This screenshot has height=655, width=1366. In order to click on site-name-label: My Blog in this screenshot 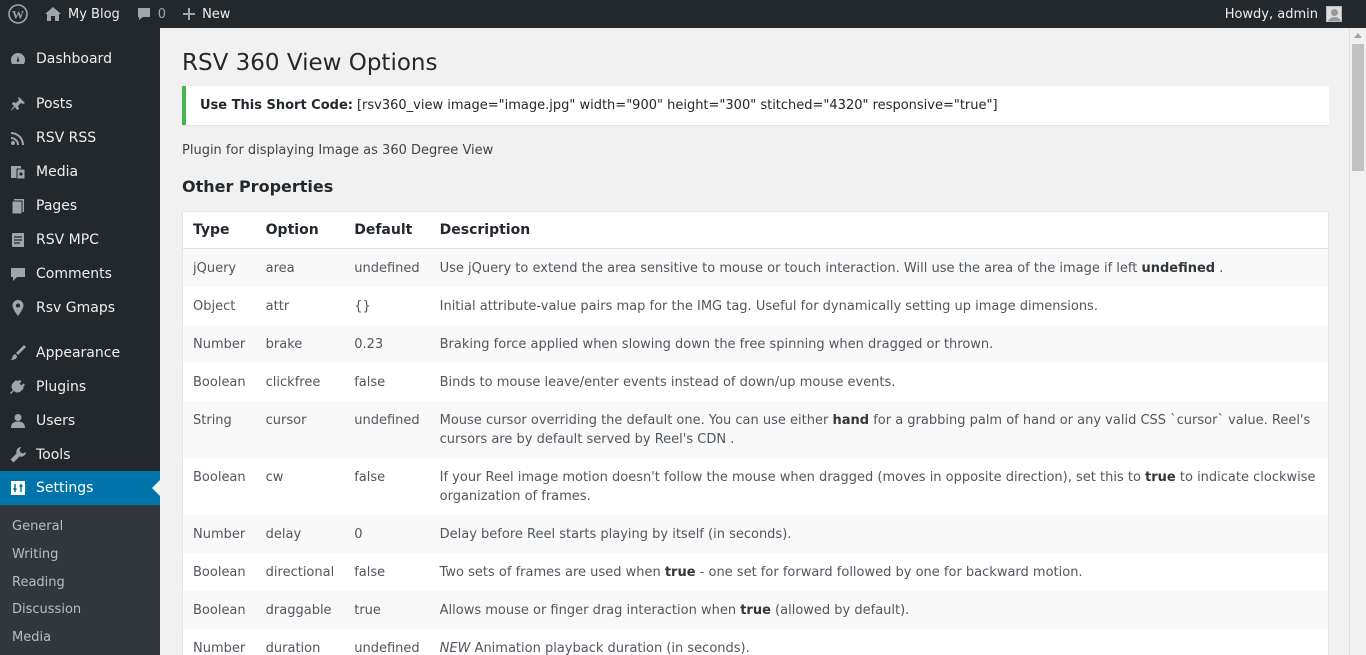, I will do `click(94, 14)`.